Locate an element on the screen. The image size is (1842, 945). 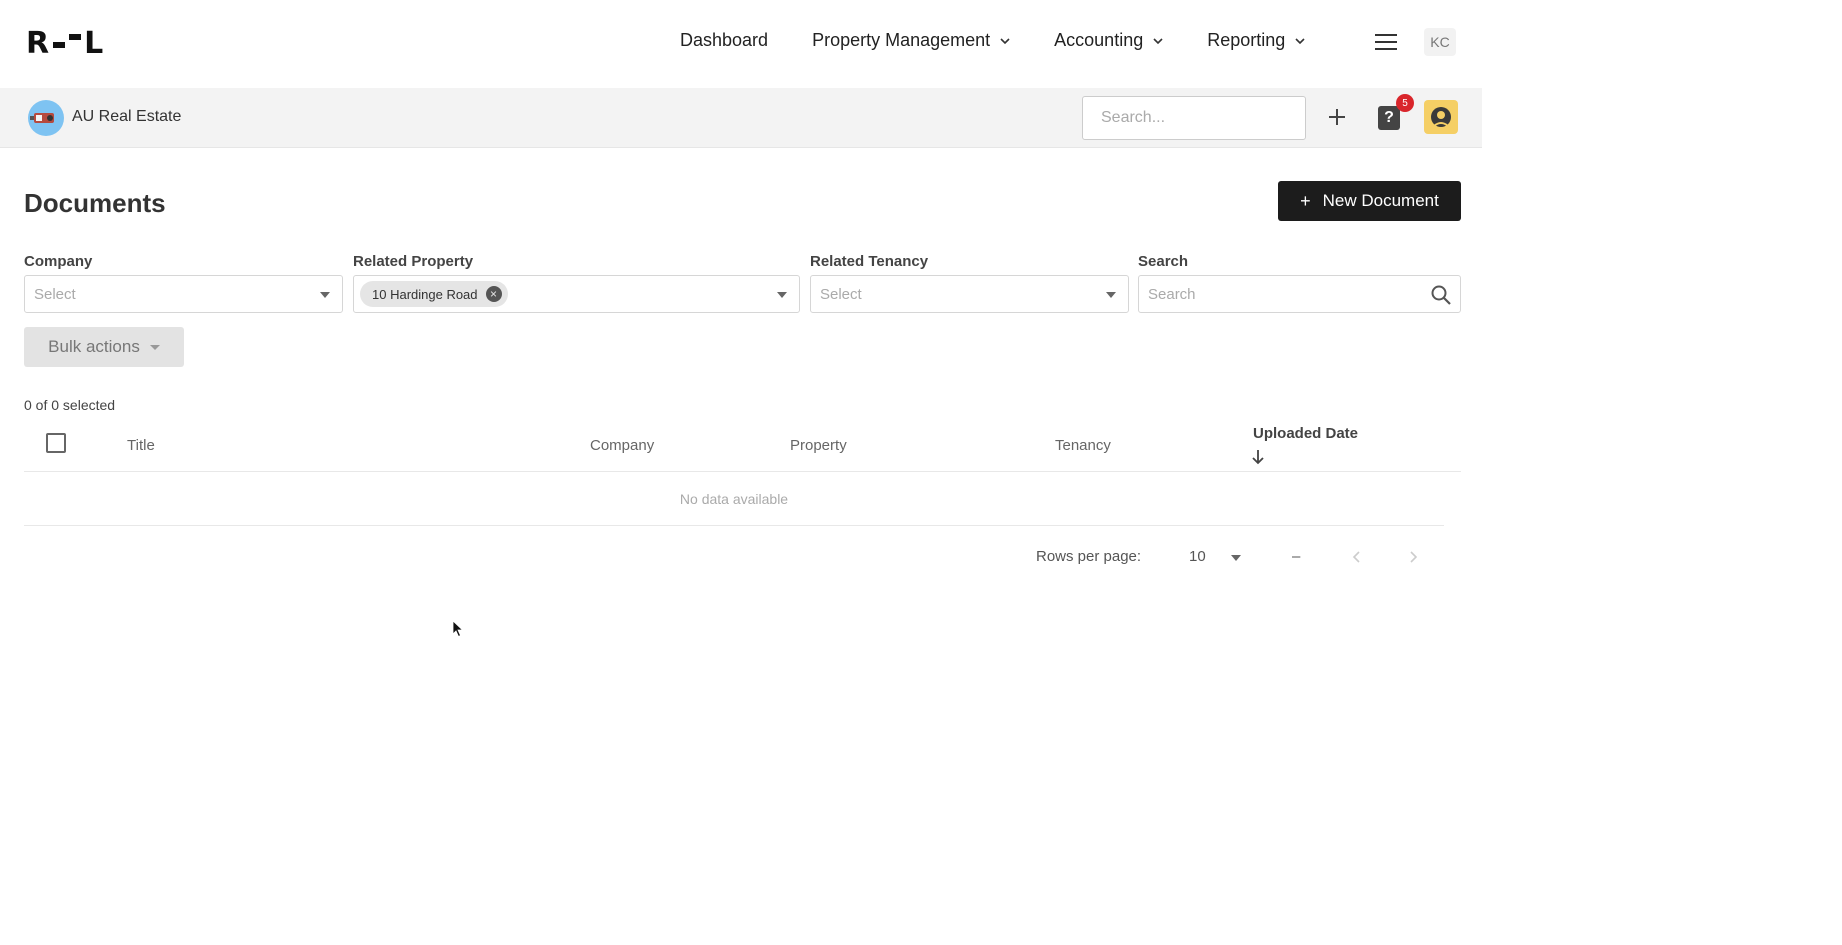
nav-dashboard-label: Dashboard is located at coordinates (724, 40).